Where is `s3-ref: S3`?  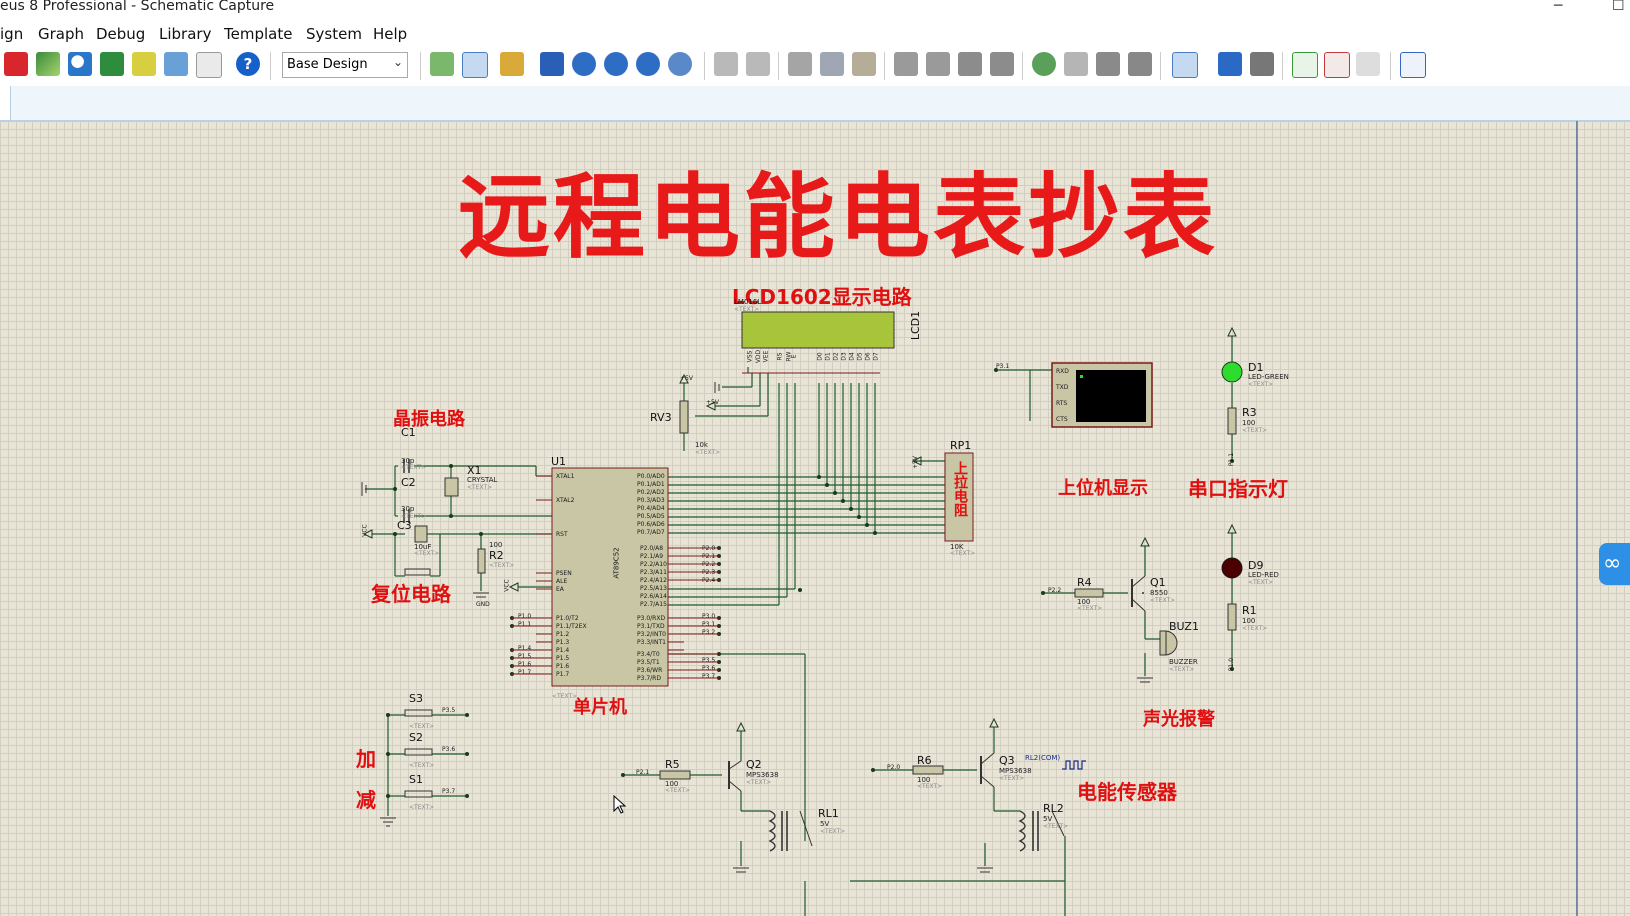
s3-ref: S3 is located at coordinates (416, 698).